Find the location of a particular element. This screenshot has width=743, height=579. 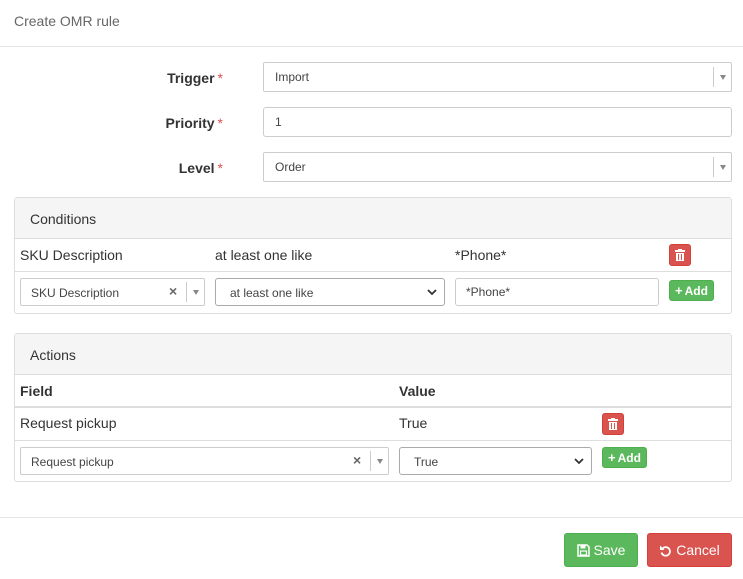

condition-value-input is located at coordinates (557, 292).